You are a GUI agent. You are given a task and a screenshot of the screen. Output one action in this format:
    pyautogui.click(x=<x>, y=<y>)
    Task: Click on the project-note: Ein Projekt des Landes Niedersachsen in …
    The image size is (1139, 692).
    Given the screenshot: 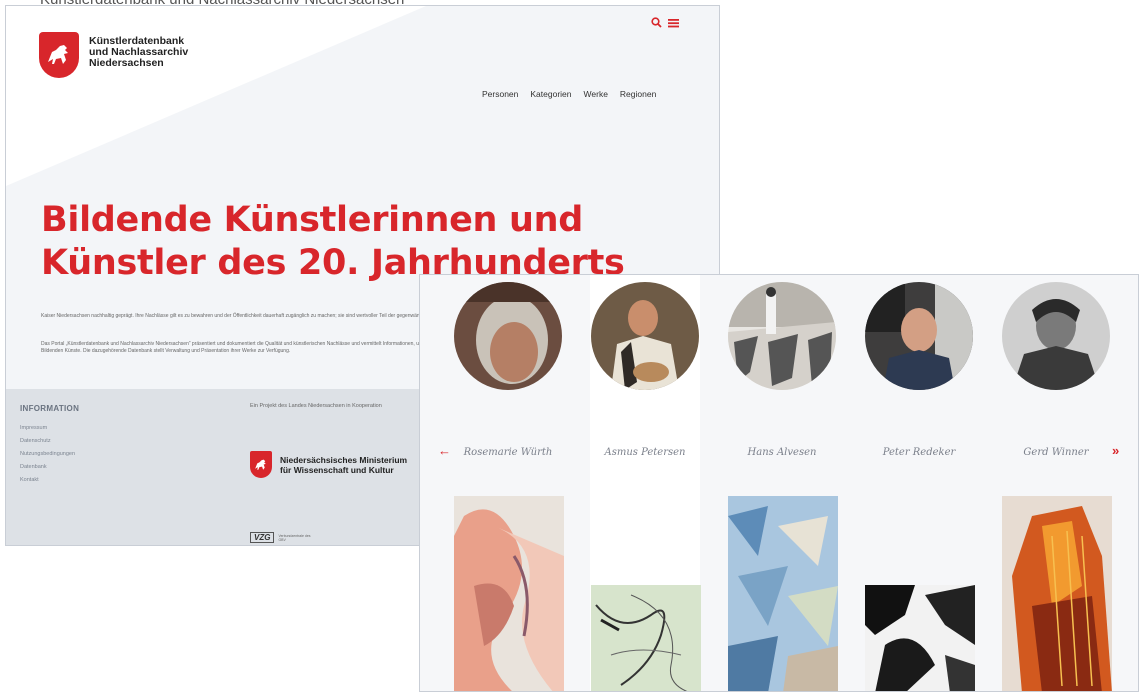 What is the action you would take?
    pyautogui.click(x=316, y=406)
    